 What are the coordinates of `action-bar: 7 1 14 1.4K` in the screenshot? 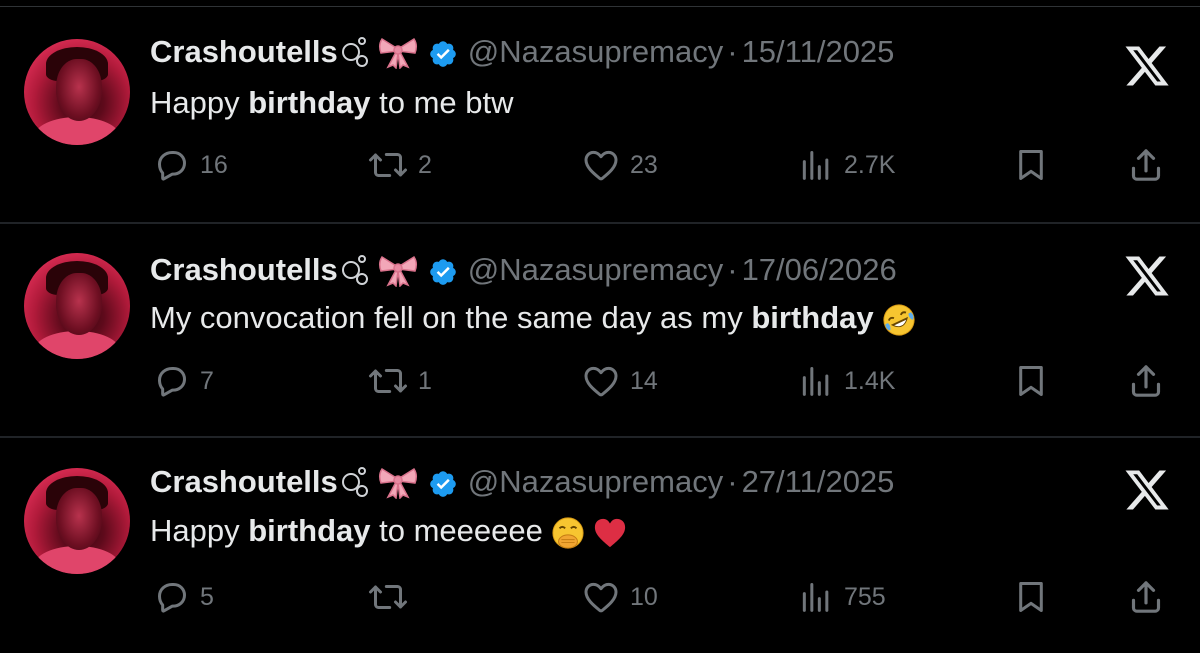 It's located at (600, 381).